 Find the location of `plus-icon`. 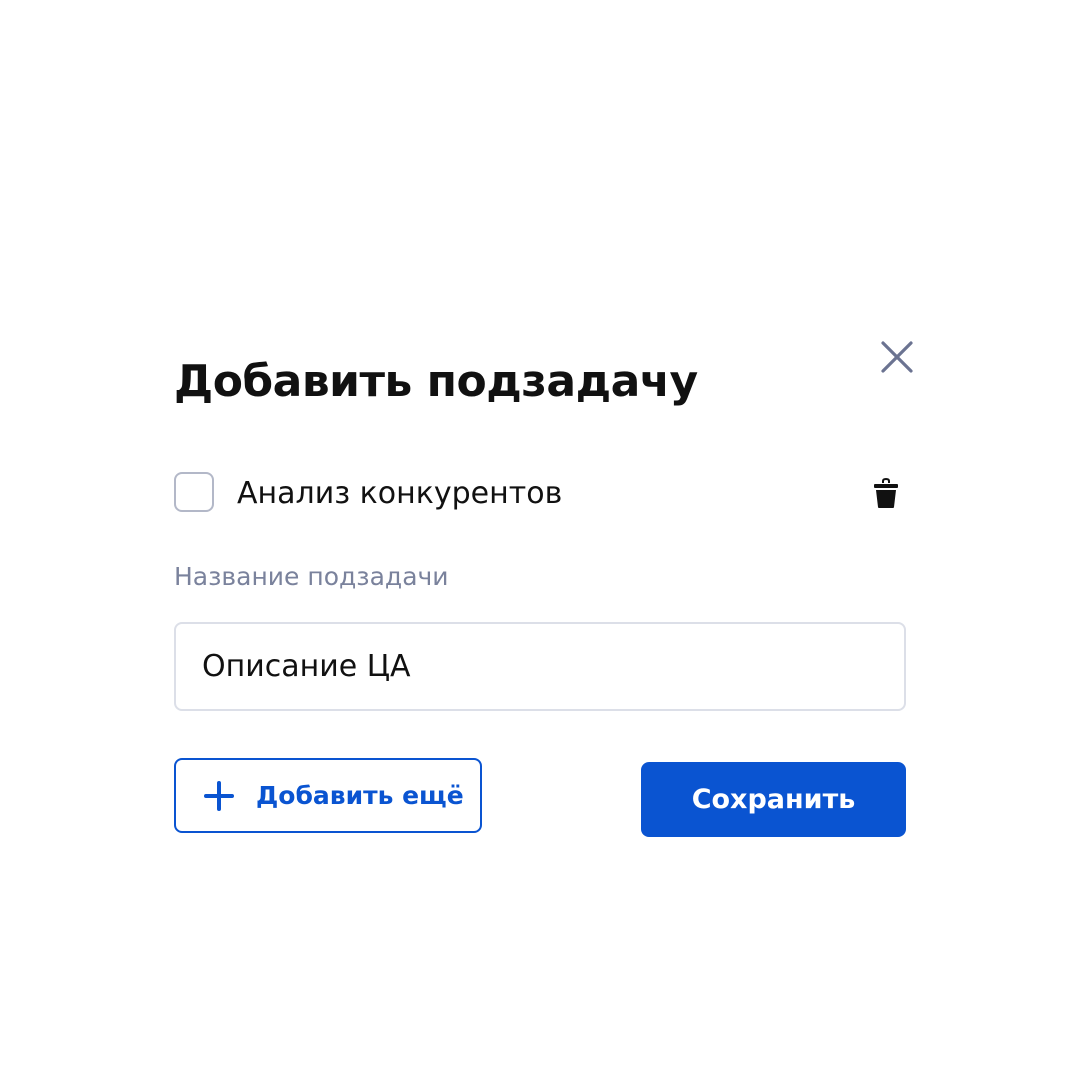

plus-icon is located at coordinates (219, 795).